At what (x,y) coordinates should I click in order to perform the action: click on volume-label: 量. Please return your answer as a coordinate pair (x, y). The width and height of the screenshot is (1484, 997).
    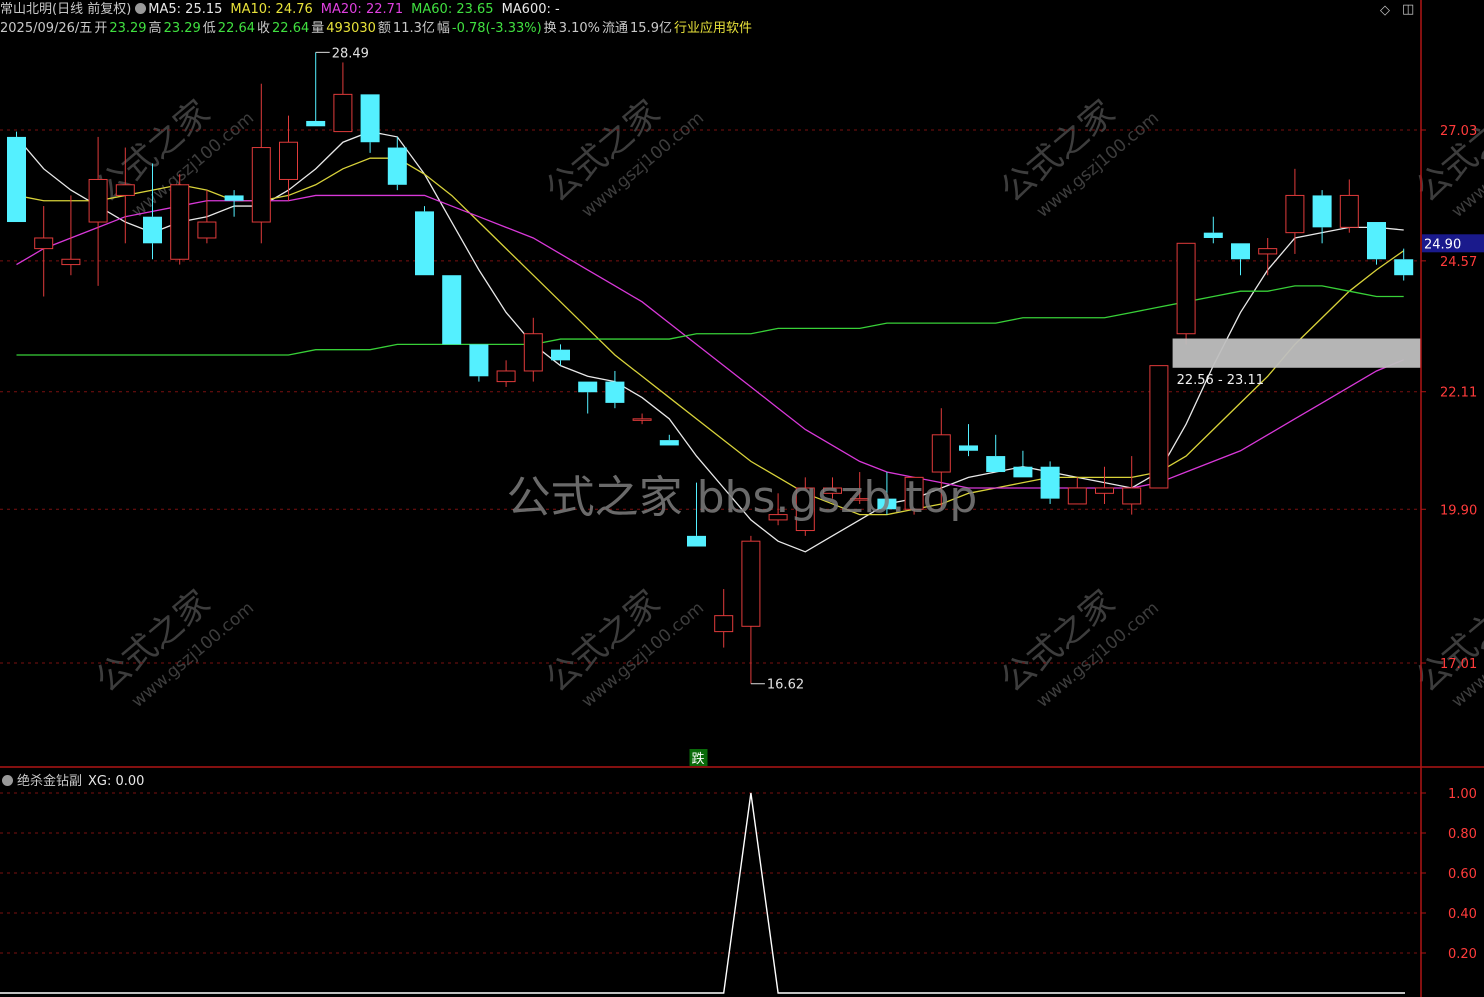
    Looking at the image, I should click on (318, 28).